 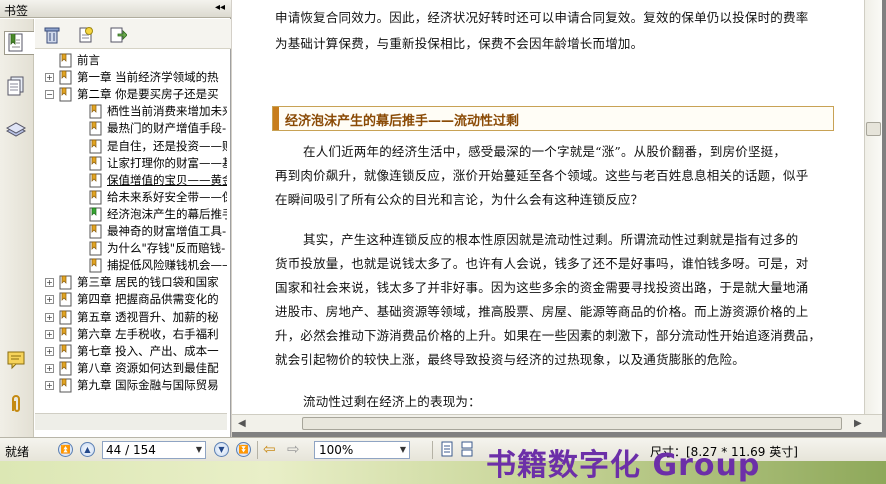 What do you see at coordinates (148, 316) in the screenshot?
I see `bookmark-label: 第五章 透视晋升、加薪的秘` at bounding box center [148, 316].